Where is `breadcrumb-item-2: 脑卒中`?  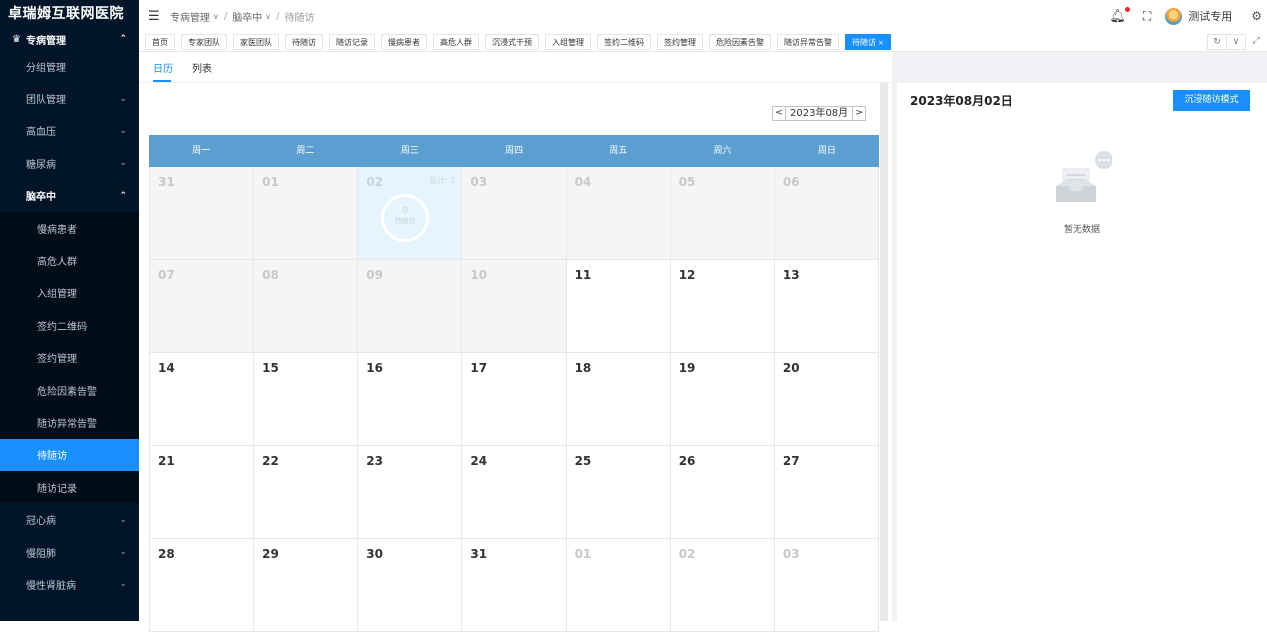 breadcrumb-item-2: 脑卒中 is located at coordinates (247, 16).